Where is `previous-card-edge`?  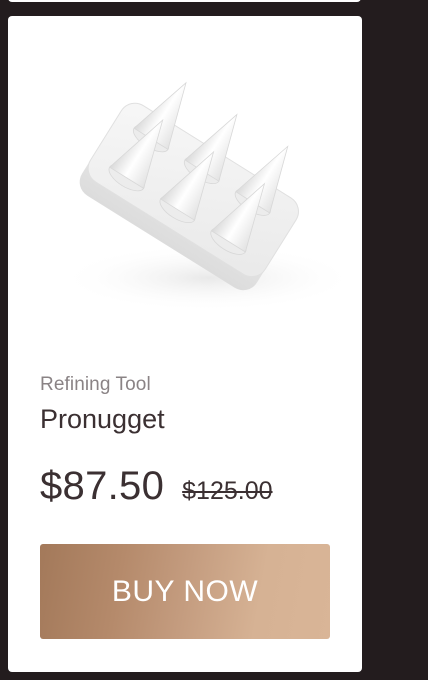
previous-card-edge is located at coordinates (184, 1).